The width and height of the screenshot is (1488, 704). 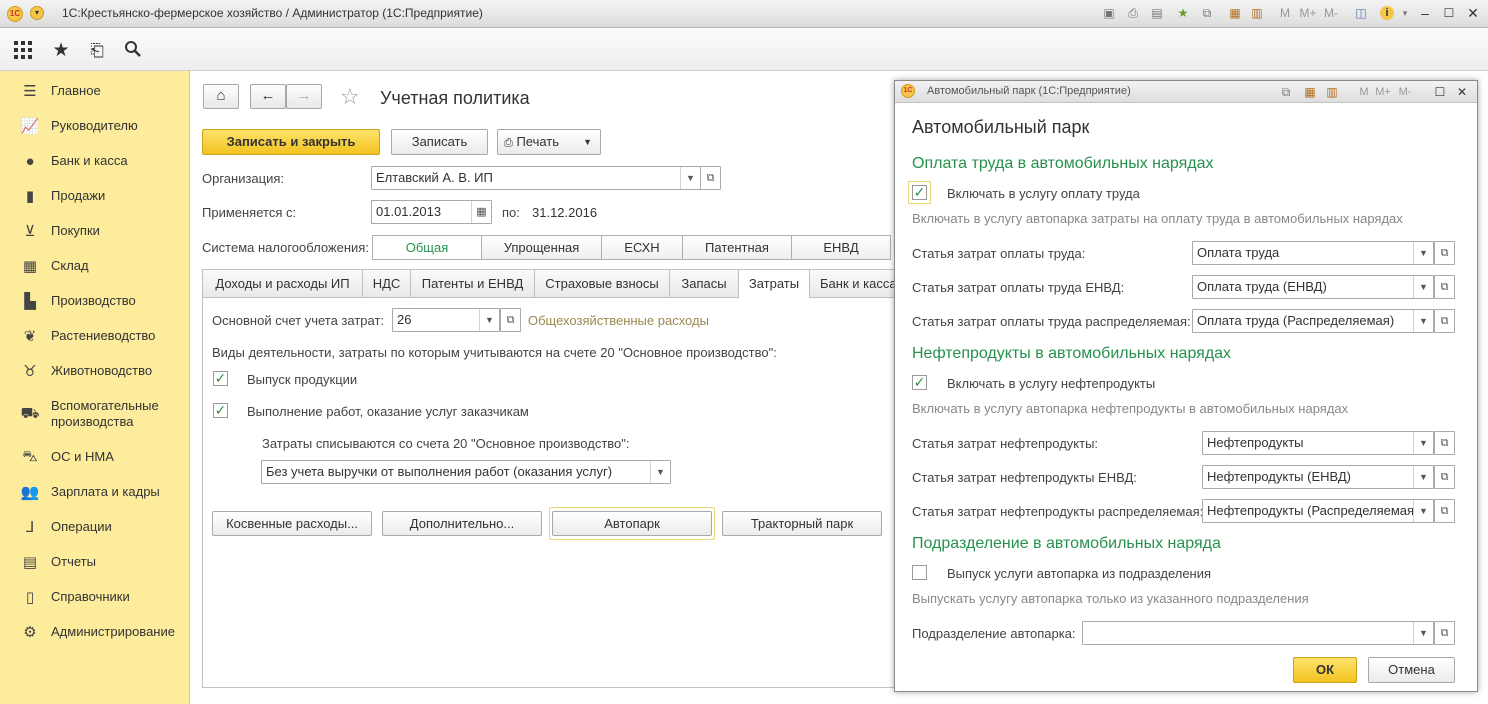 I want to click on tractor-park-button: Тракторный парк, so click(x=802, y=523).